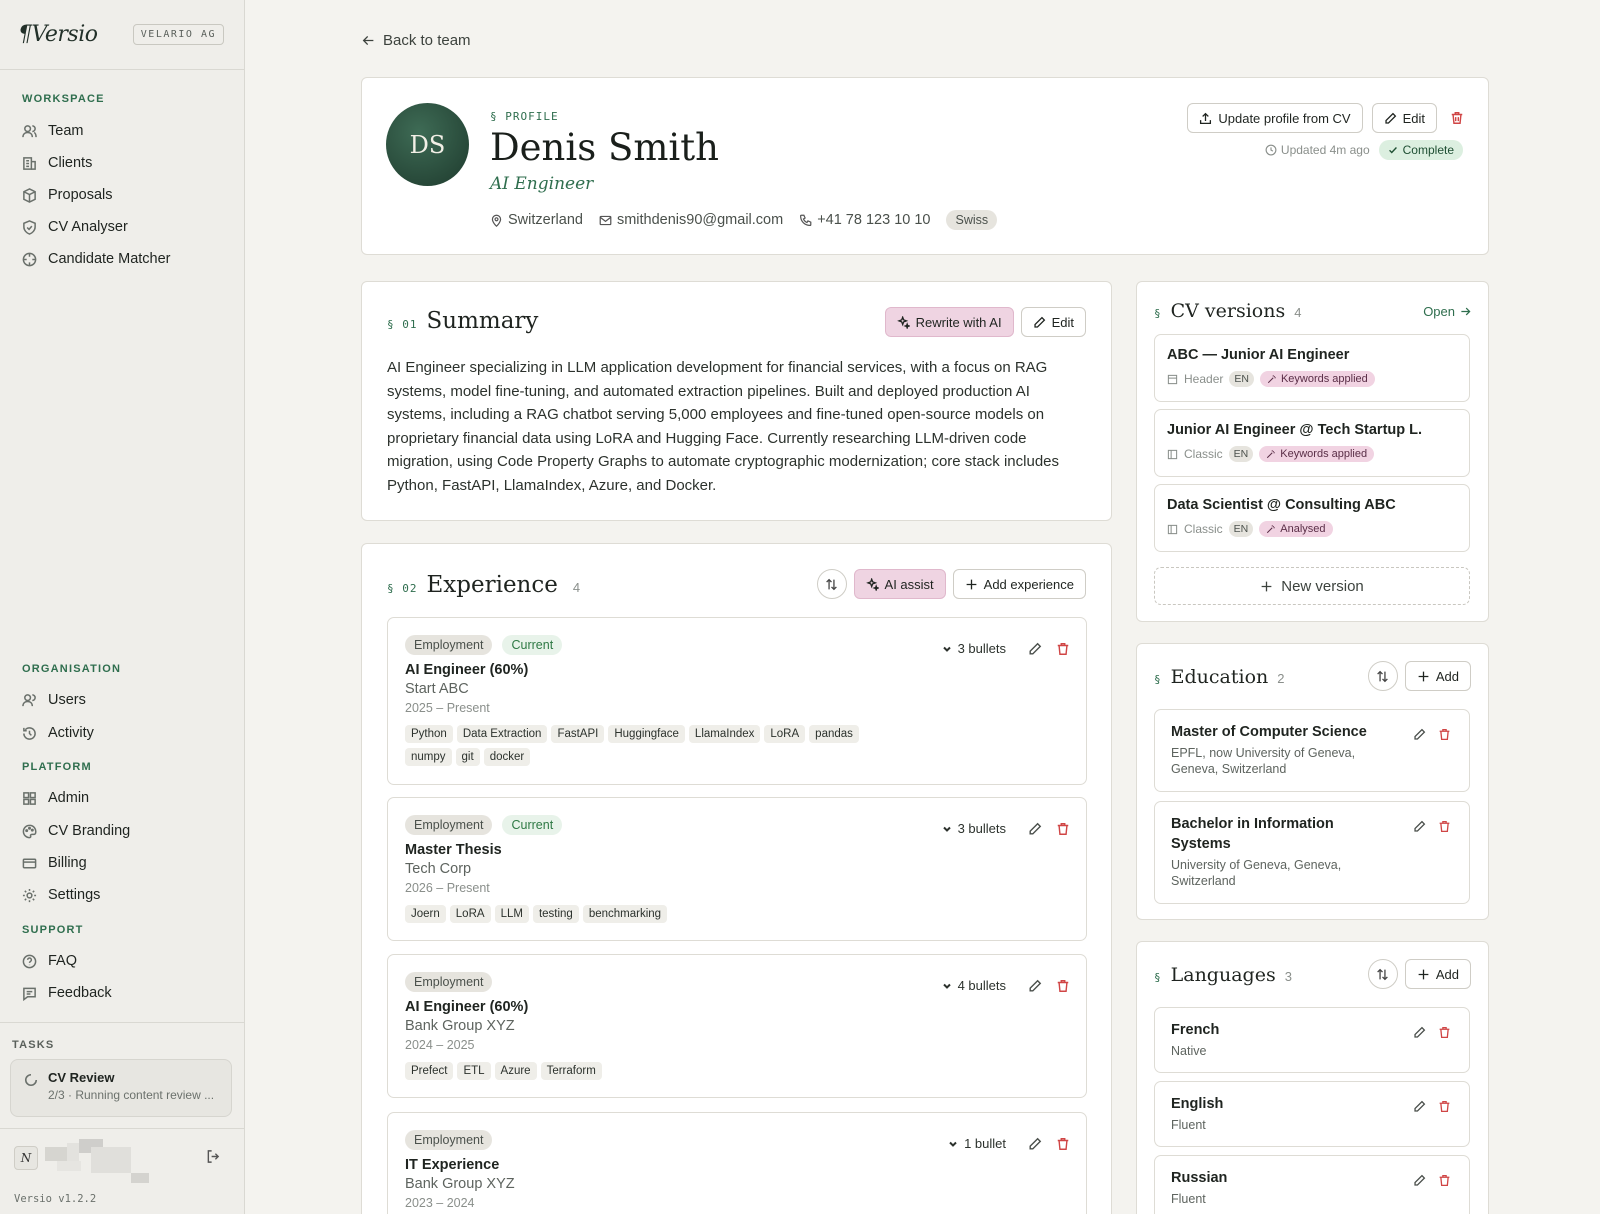  Describe the element at coordinates (1275, 118) in the screenshot. I see `update-profile-button: Update profile from CV` at that location.